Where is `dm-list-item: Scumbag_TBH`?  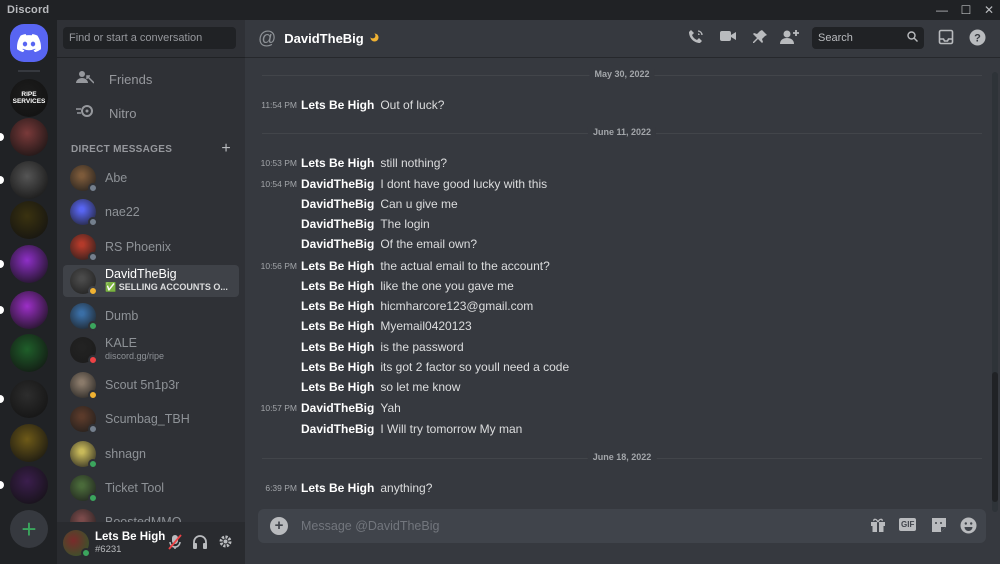 dm-list-item: Scumbag_TBH is located at coordinates (151, 419).